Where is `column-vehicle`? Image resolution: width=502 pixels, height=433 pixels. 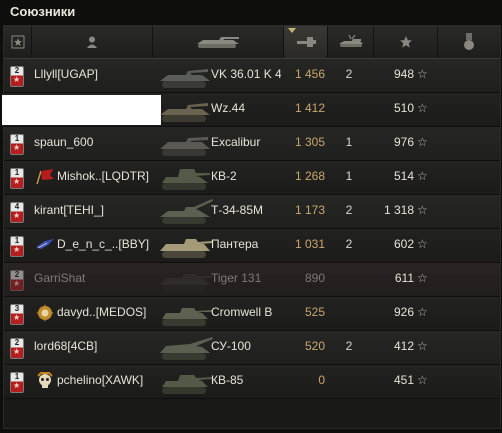
column-vehicle is located at coordinates (218, 42).